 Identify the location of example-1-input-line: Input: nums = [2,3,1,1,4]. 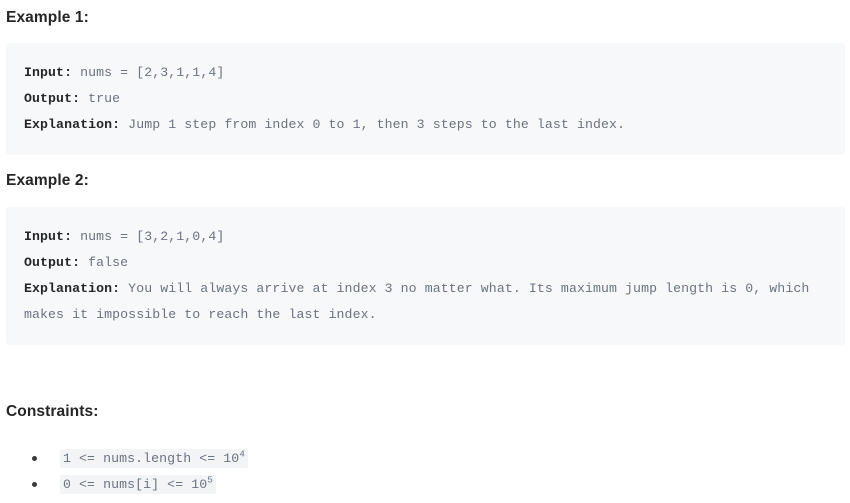
(425, 73).